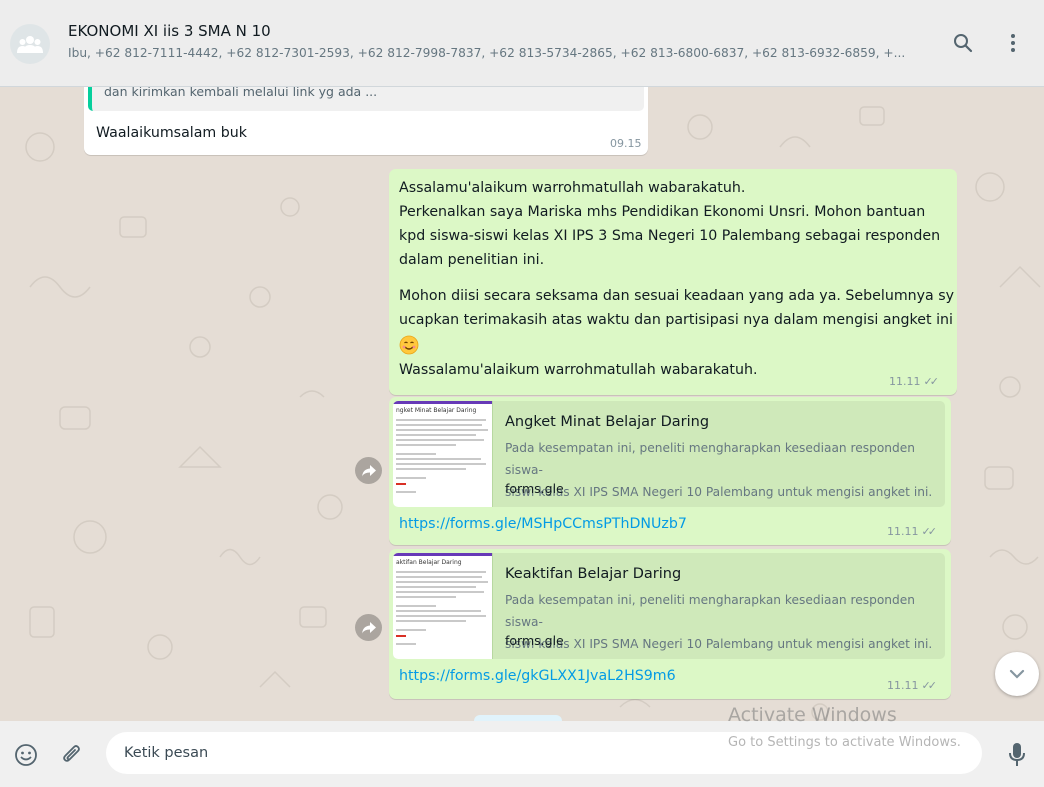 This screenshot has height=787, width=1044. What do you see at coordinates (169, 31) in the screenshot?
I see `chat-title: EKONOMI XI iis 3 SMA N 10` at bounding box center [169, 31].